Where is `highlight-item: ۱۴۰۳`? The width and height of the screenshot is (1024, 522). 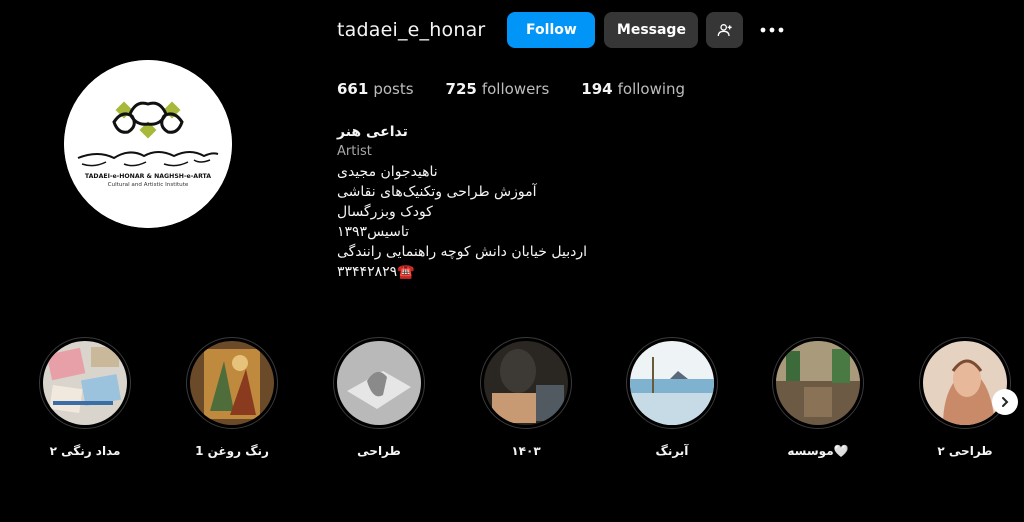
highlight-item: ۱۴۰۳ is located at coordinates (526, 397).